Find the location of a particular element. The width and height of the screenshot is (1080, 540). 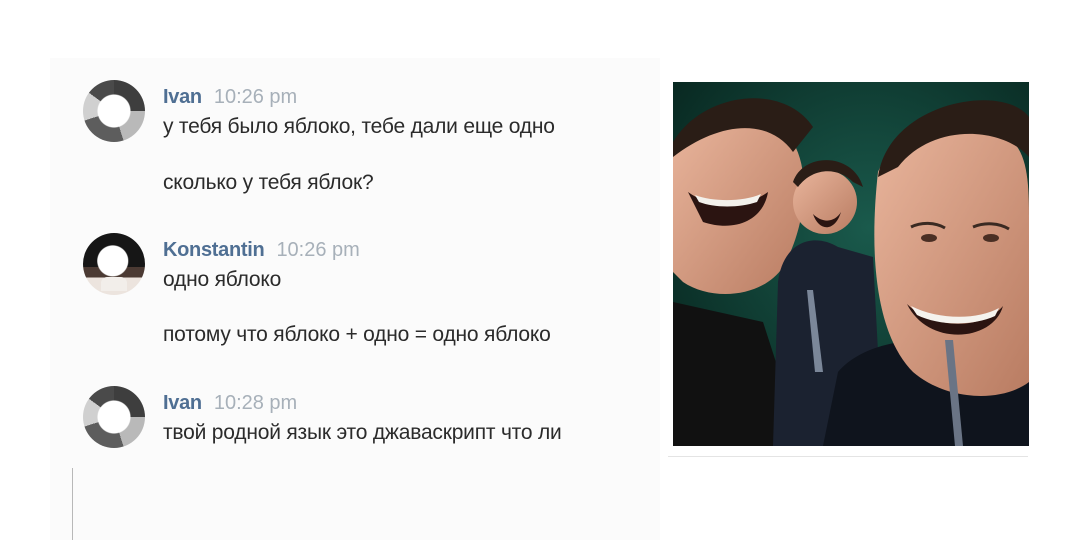

message-header: Ivan 10:26 pm is located at coordinates (230, 97).